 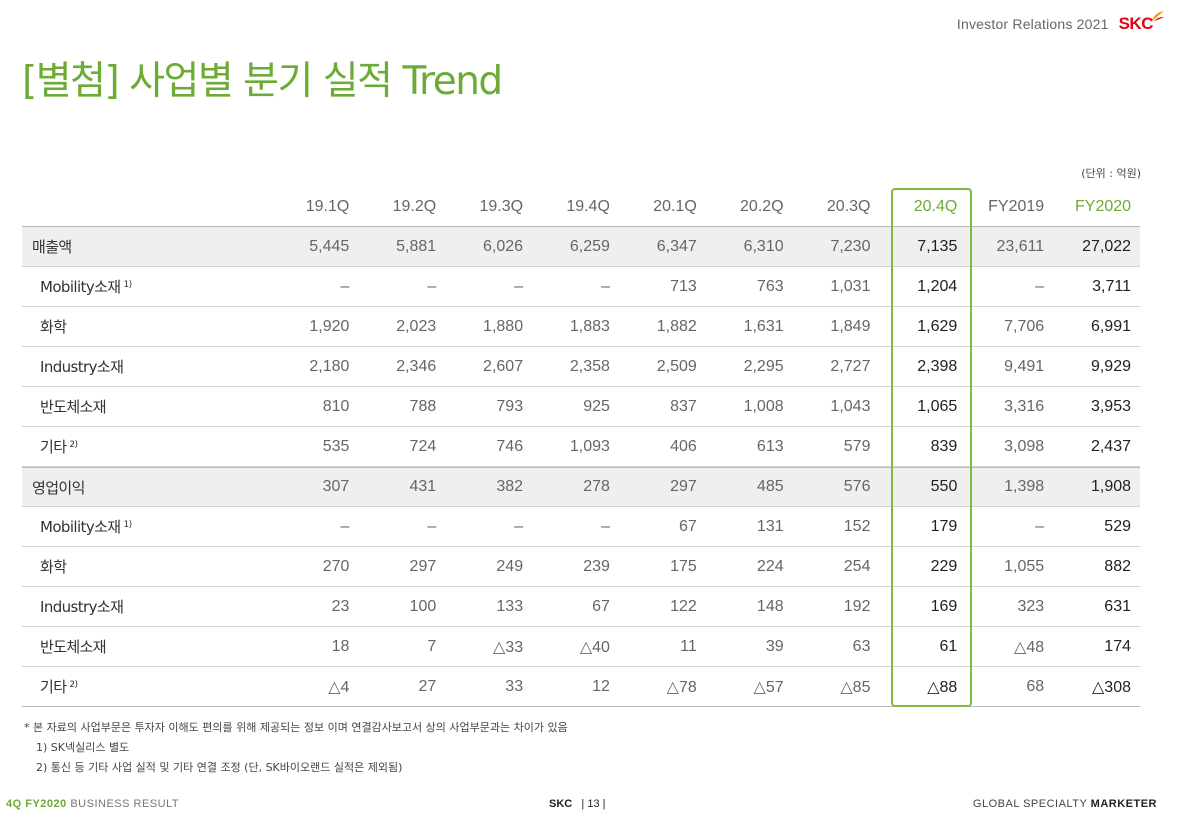 I want to click on table-cell: 1,043, so click(x=850, y=406).